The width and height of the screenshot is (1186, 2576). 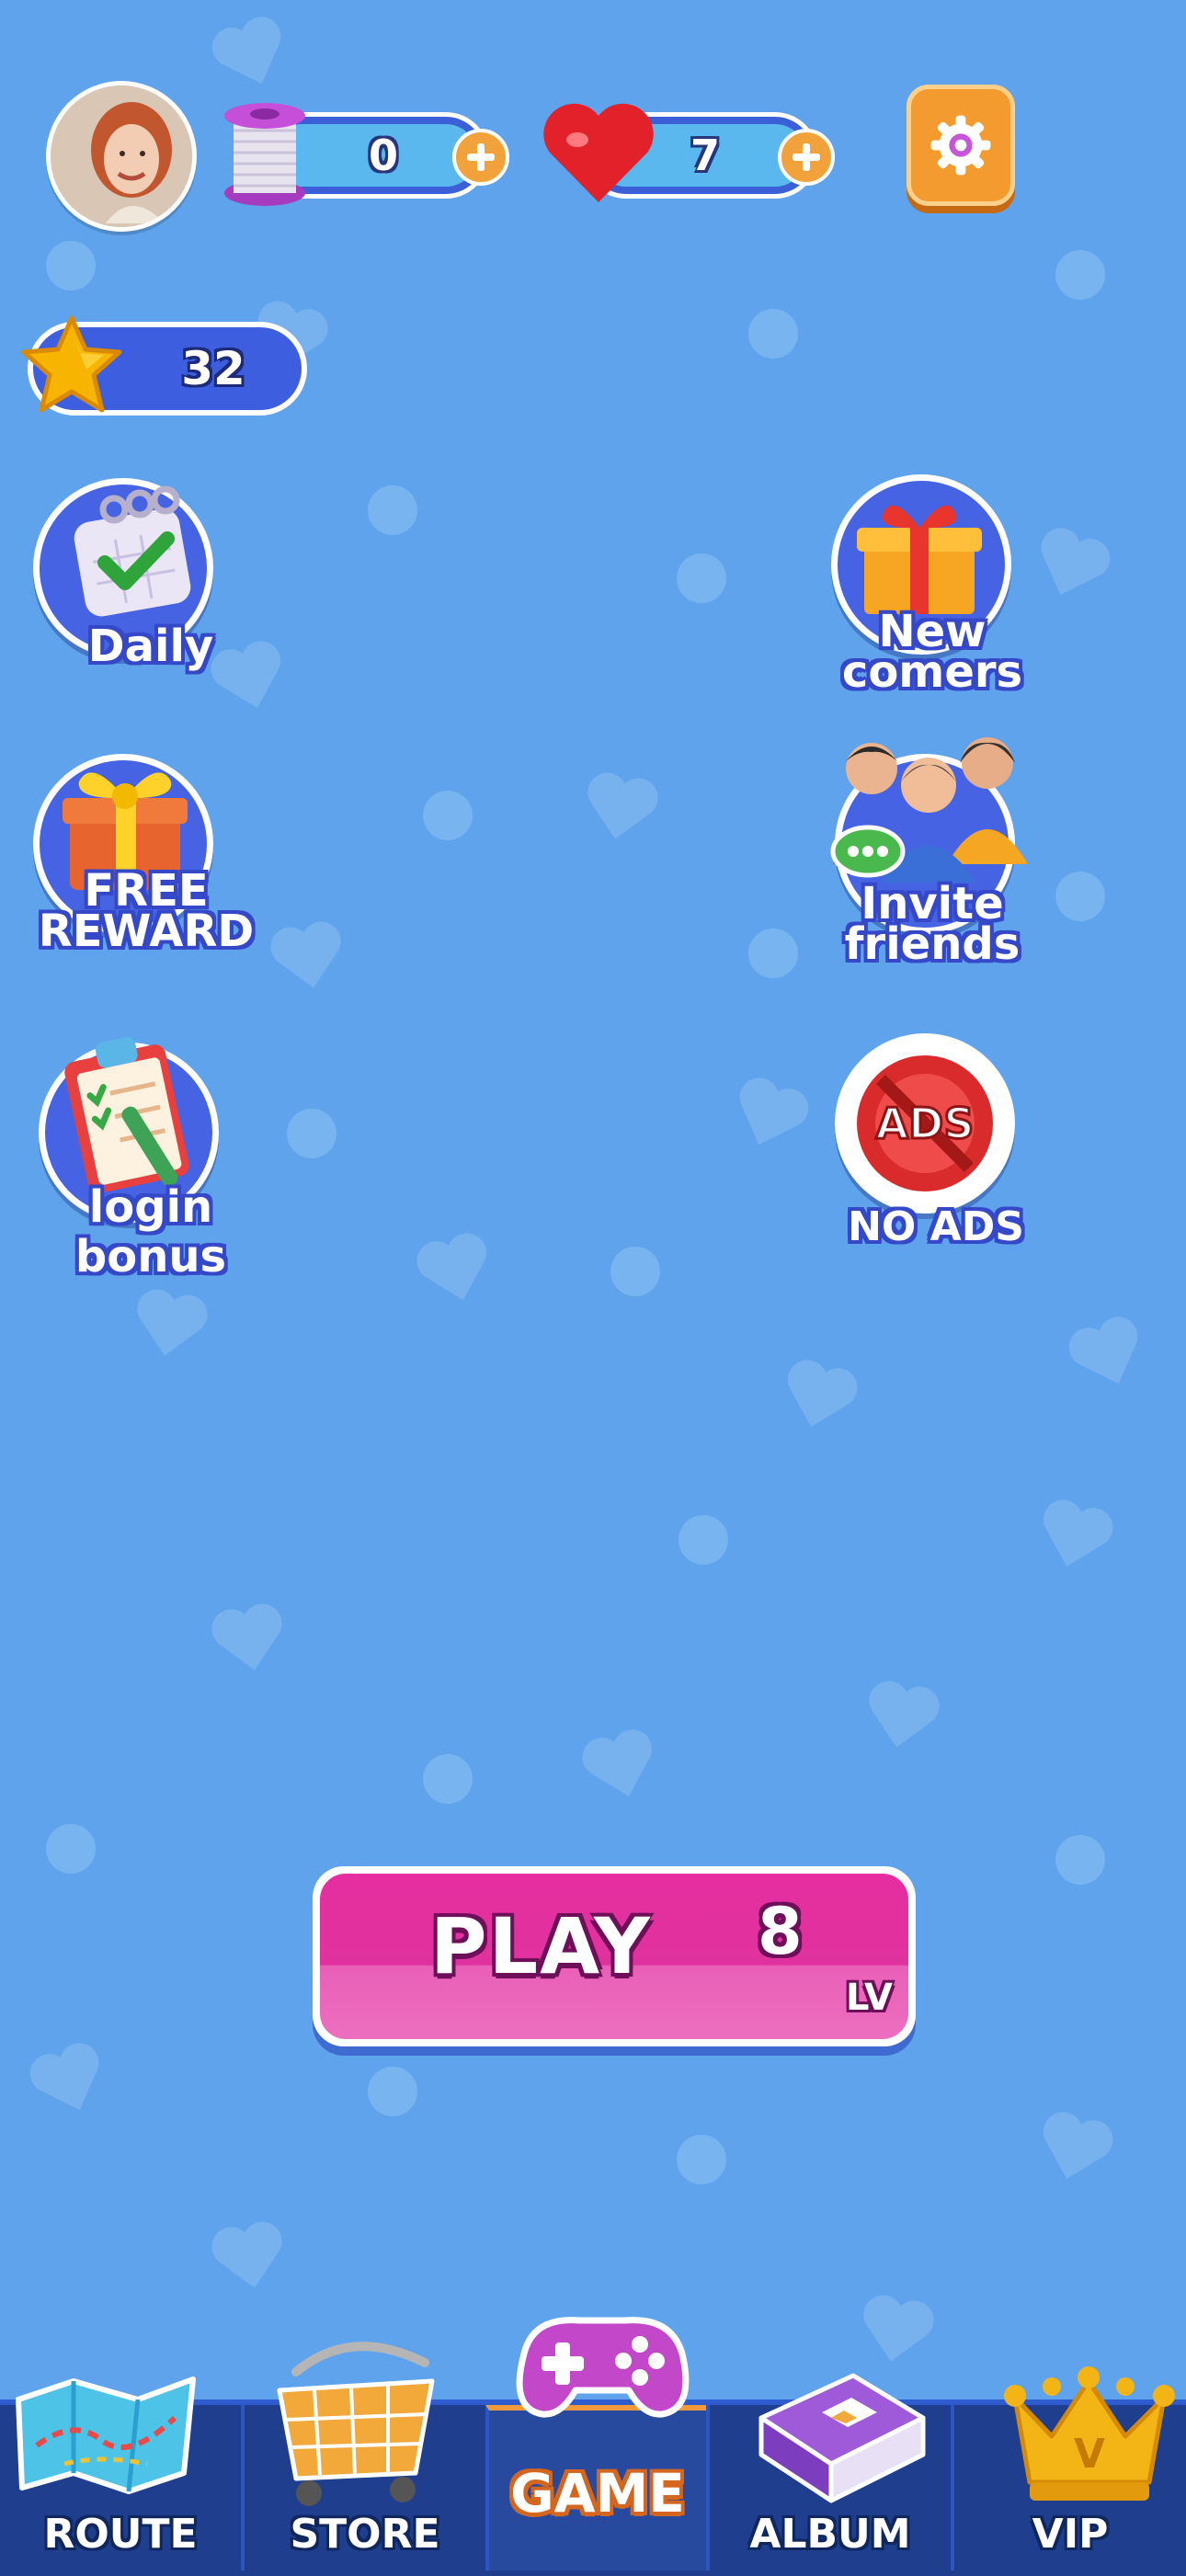 I want to click on nav-vip-label: VIP, so click(x=1070, y=2534).